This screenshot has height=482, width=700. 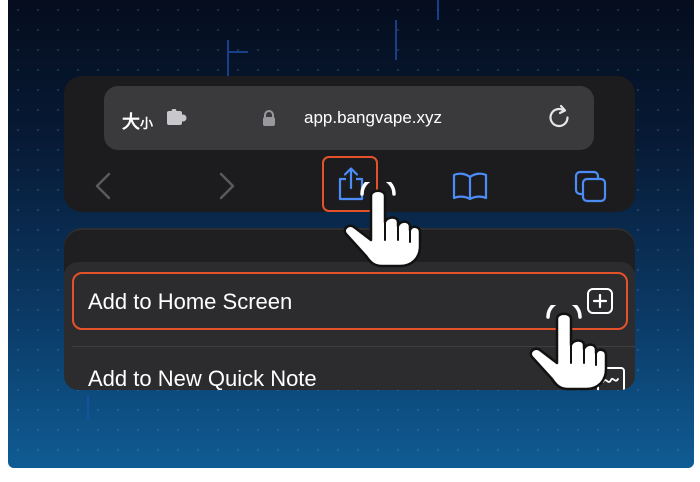 I want to click on add-to-home-screen-label: Add to Home Screen, so click(x=190, y=301).